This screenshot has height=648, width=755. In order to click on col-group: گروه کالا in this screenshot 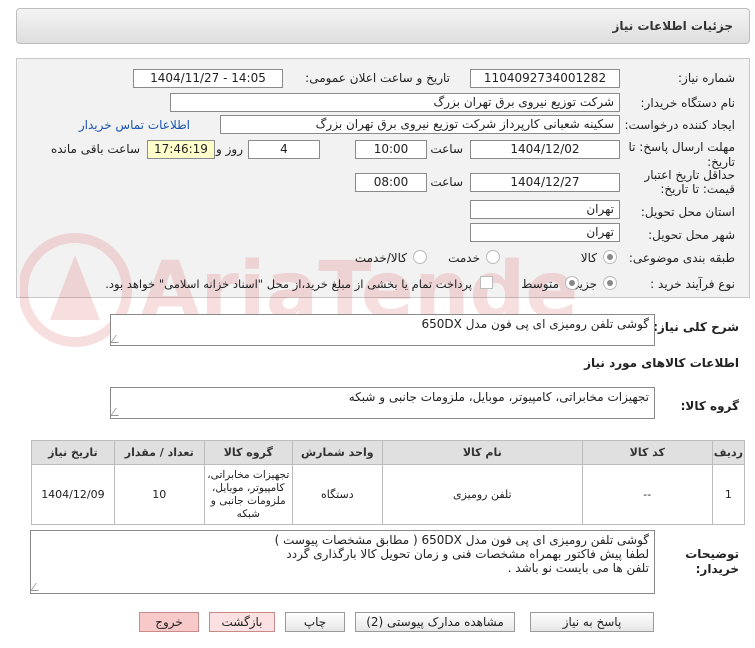, I will do `click(248, 452)`.